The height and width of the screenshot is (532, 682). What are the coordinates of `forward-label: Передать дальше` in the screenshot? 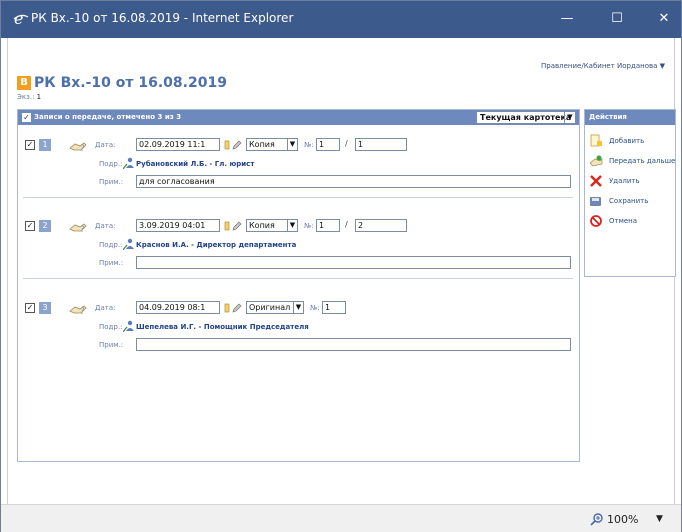 It's located at (642, 161).